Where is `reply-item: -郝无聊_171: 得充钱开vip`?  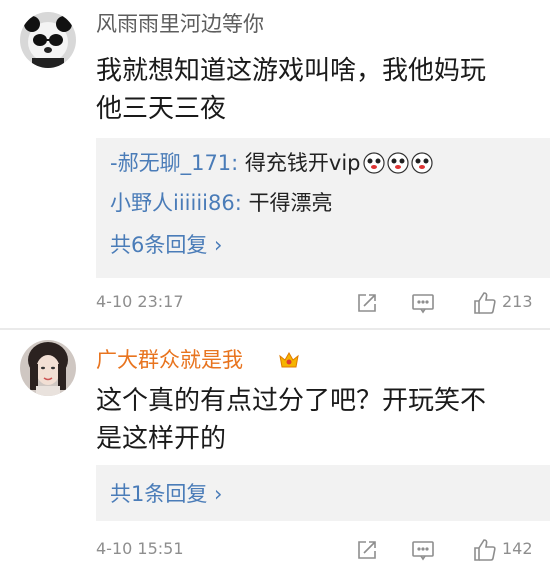 reply-item: -郝无聊_171: 得充钱开vip is located at coordinates (271, 163).